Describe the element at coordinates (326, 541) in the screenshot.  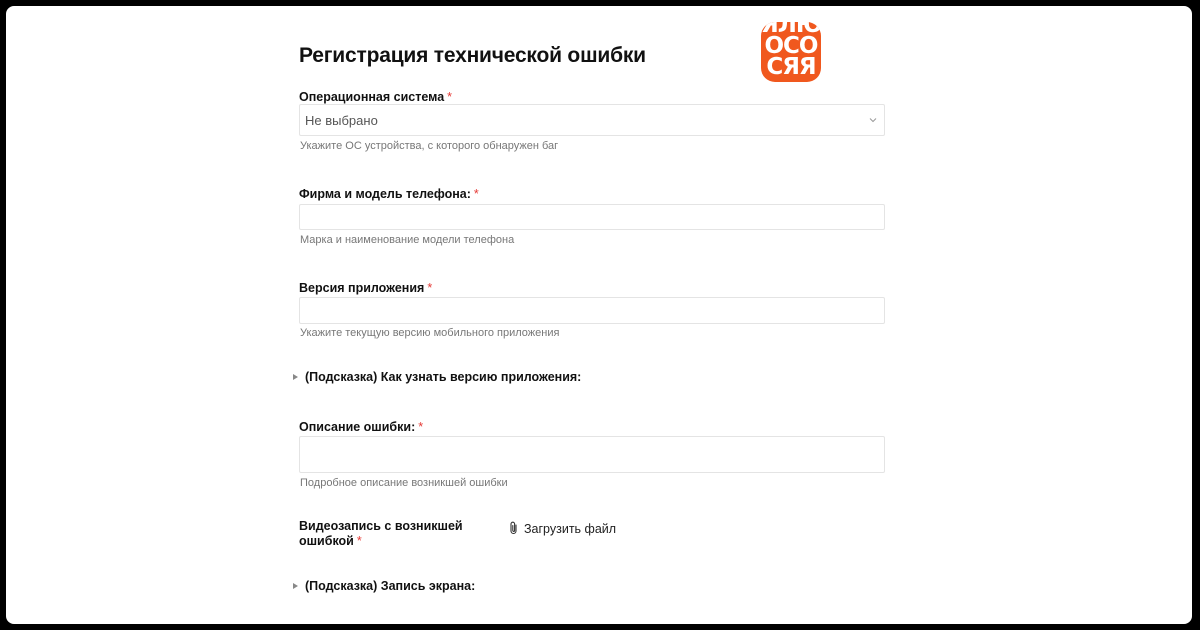
I see `video-label-line-2: ошибкой` at that location.